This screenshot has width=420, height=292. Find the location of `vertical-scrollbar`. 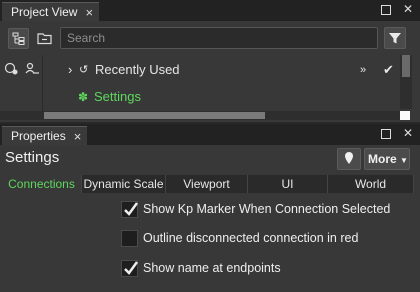

vertical-scrollbar is located at coordinates (406, 82).